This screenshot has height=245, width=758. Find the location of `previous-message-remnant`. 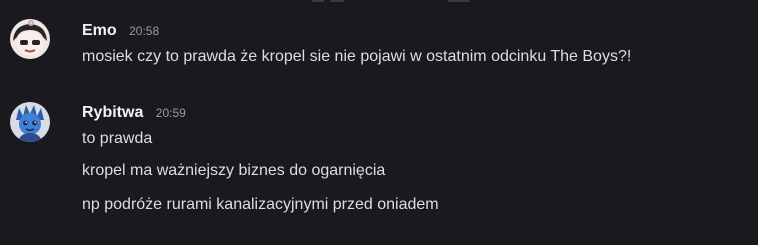

previous-message-remnant is located at coordinates (379, 2).